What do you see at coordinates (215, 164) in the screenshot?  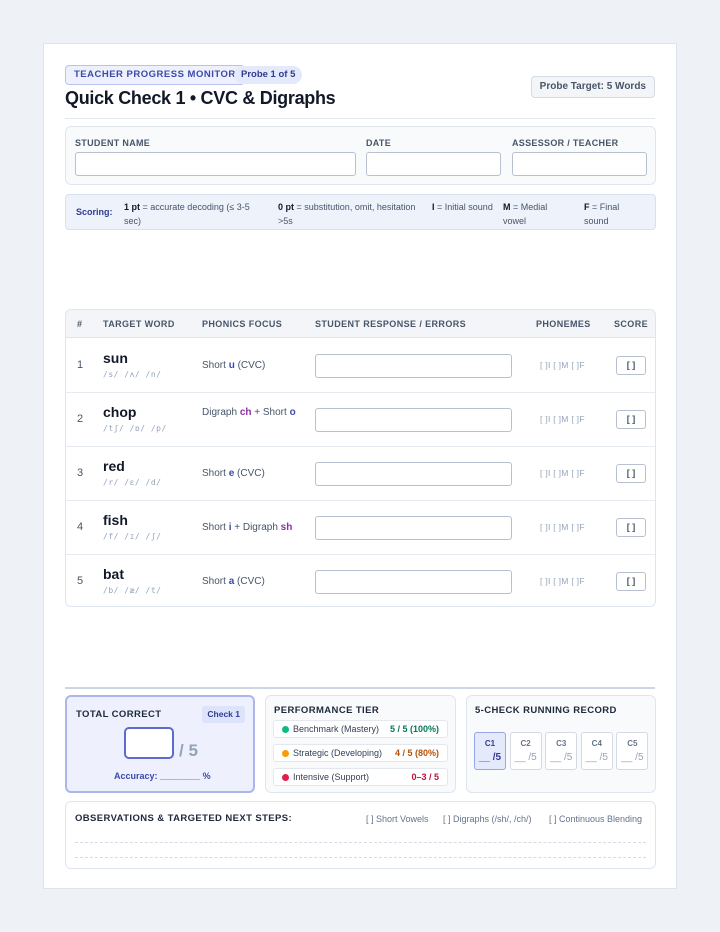 I see `student-name-field` at bounding box center [215, 164].